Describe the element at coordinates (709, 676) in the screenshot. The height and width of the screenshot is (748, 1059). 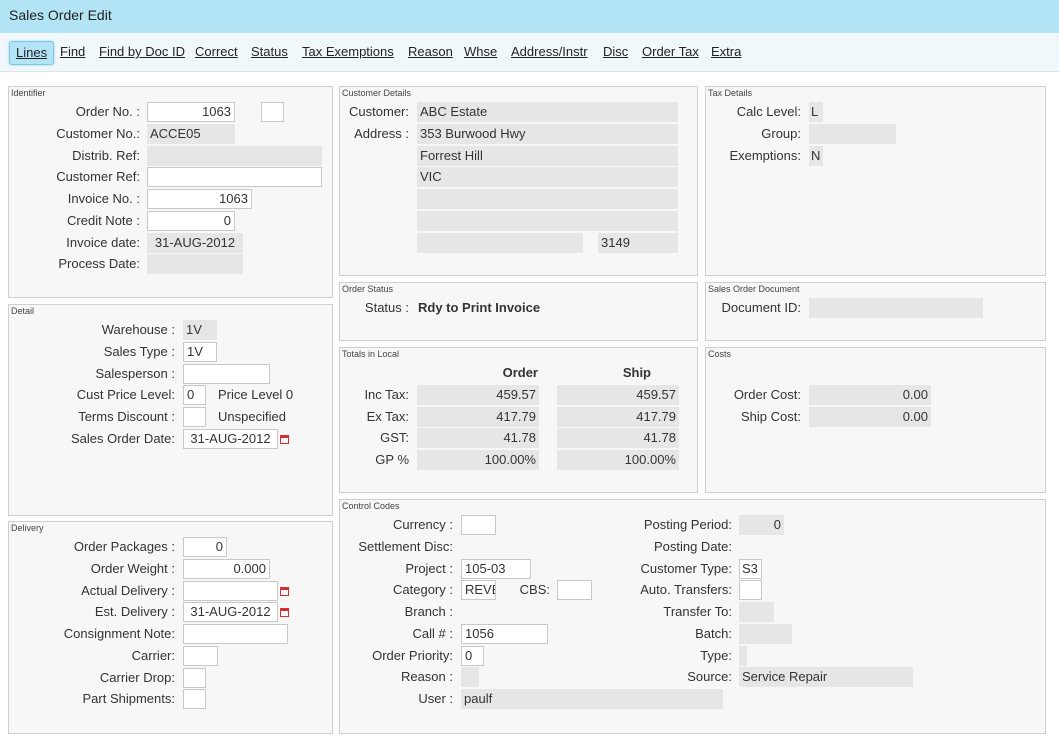
I see `source-label: Source:` at that location.